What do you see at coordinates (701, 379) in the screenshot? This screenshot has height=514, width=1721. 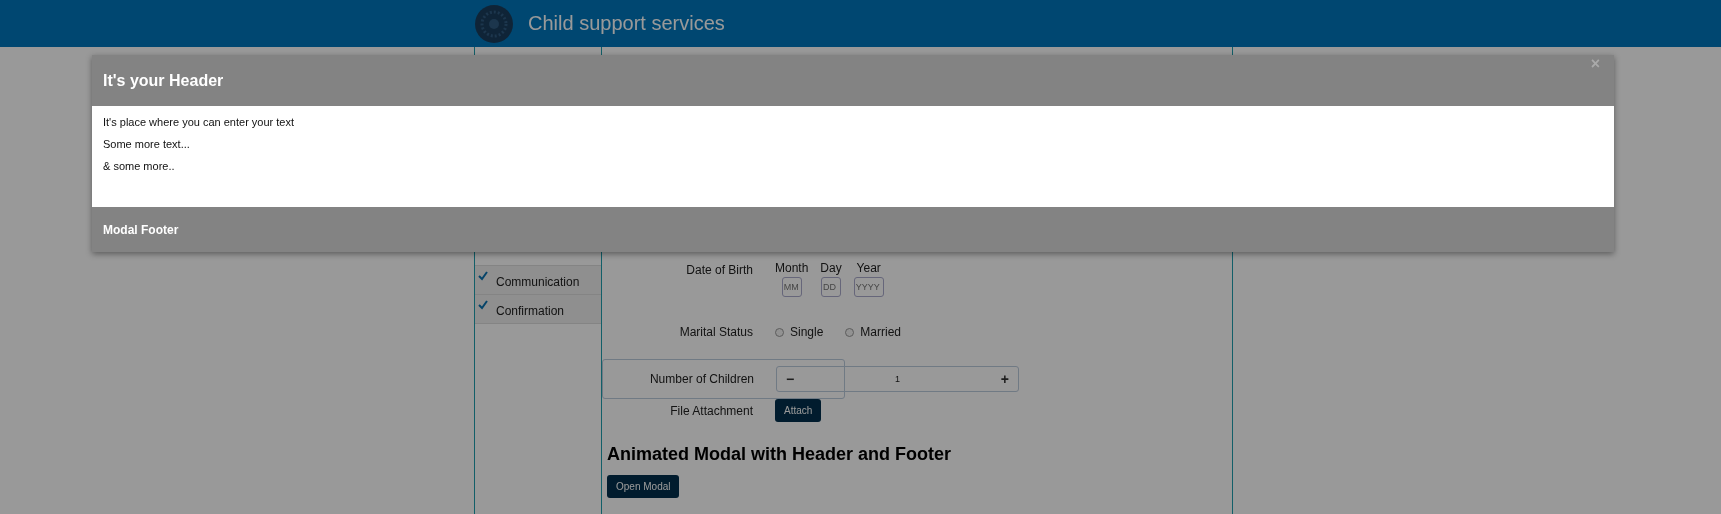 I see `field-label: Number of Children` at bounding box center [701, 379].